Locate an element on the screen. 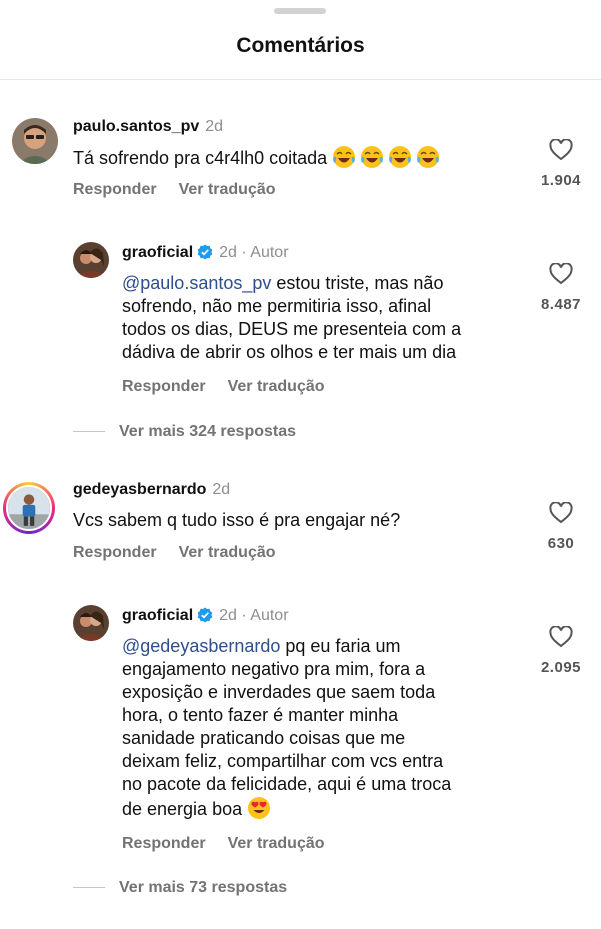 This screenshot has height=929, width=601. like-count: 8.487 is located at coordinates (561, 304).